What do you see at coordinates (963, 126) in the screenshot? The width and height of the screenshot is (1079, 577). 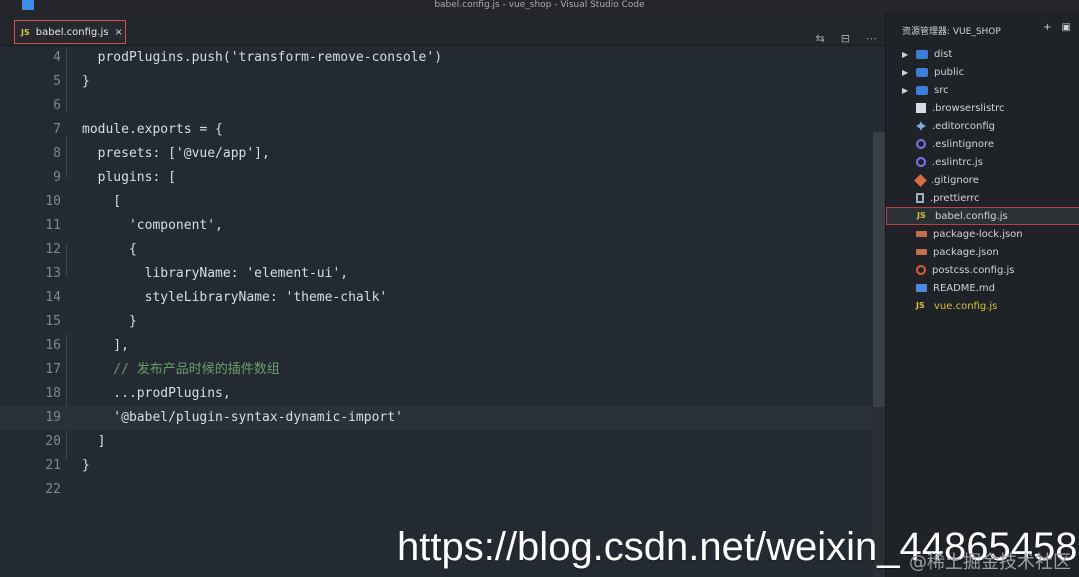 I see `tree-item-label: .editorconfig` at bounding box center [963, 126].